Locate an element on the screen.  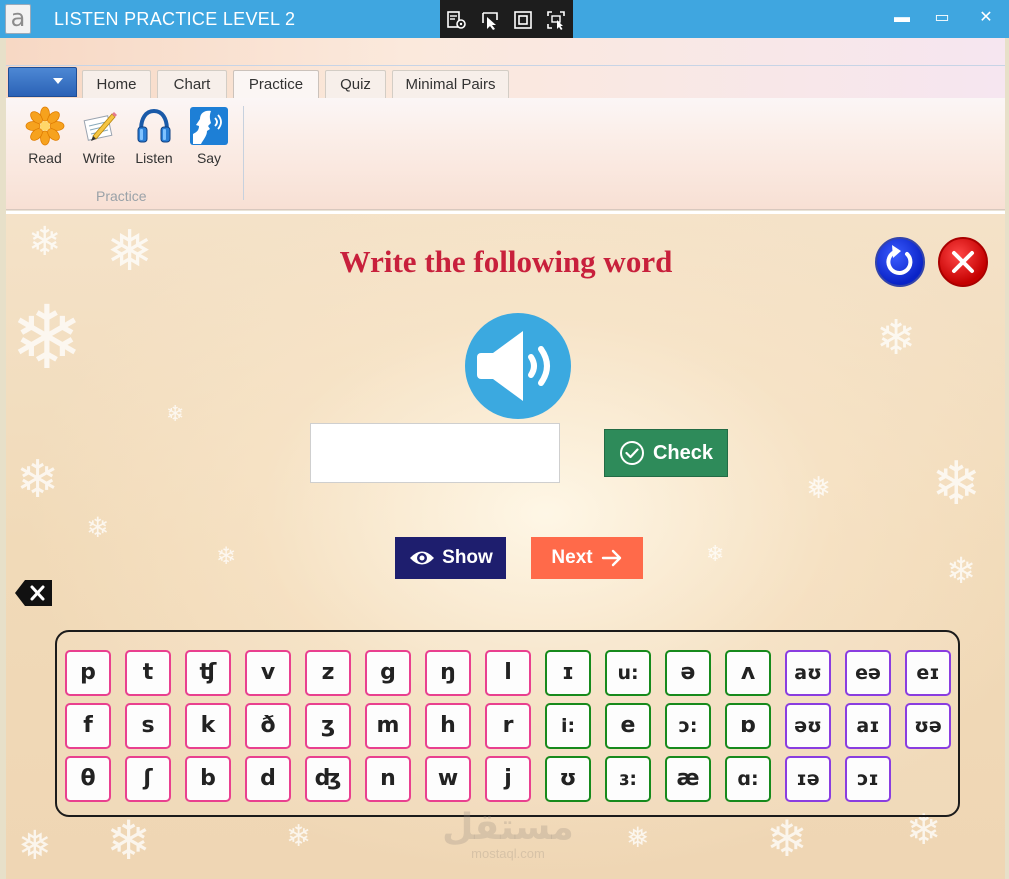
watermark: مستقل mostaql.com is located at coordinates (508, 836).